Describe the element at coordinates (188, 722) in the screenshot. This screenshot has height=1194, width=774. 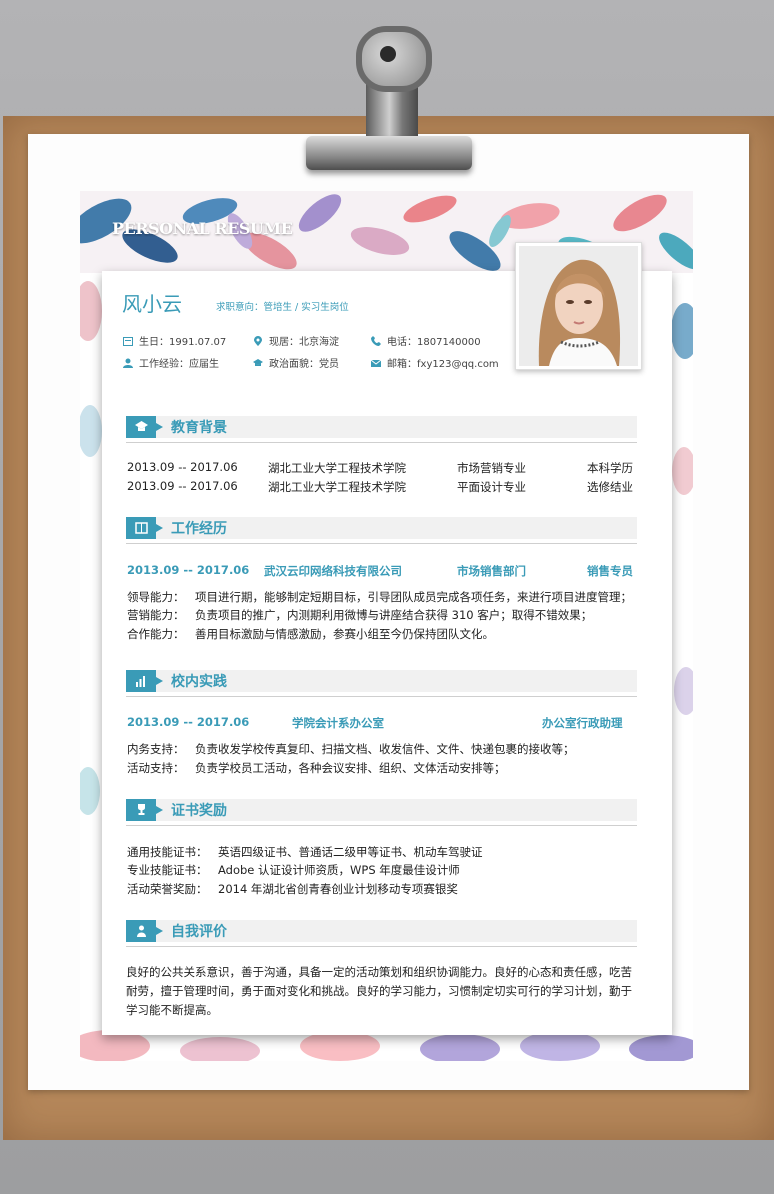
I see `campus-date: 2013.09 -- 2017.06` at that location.